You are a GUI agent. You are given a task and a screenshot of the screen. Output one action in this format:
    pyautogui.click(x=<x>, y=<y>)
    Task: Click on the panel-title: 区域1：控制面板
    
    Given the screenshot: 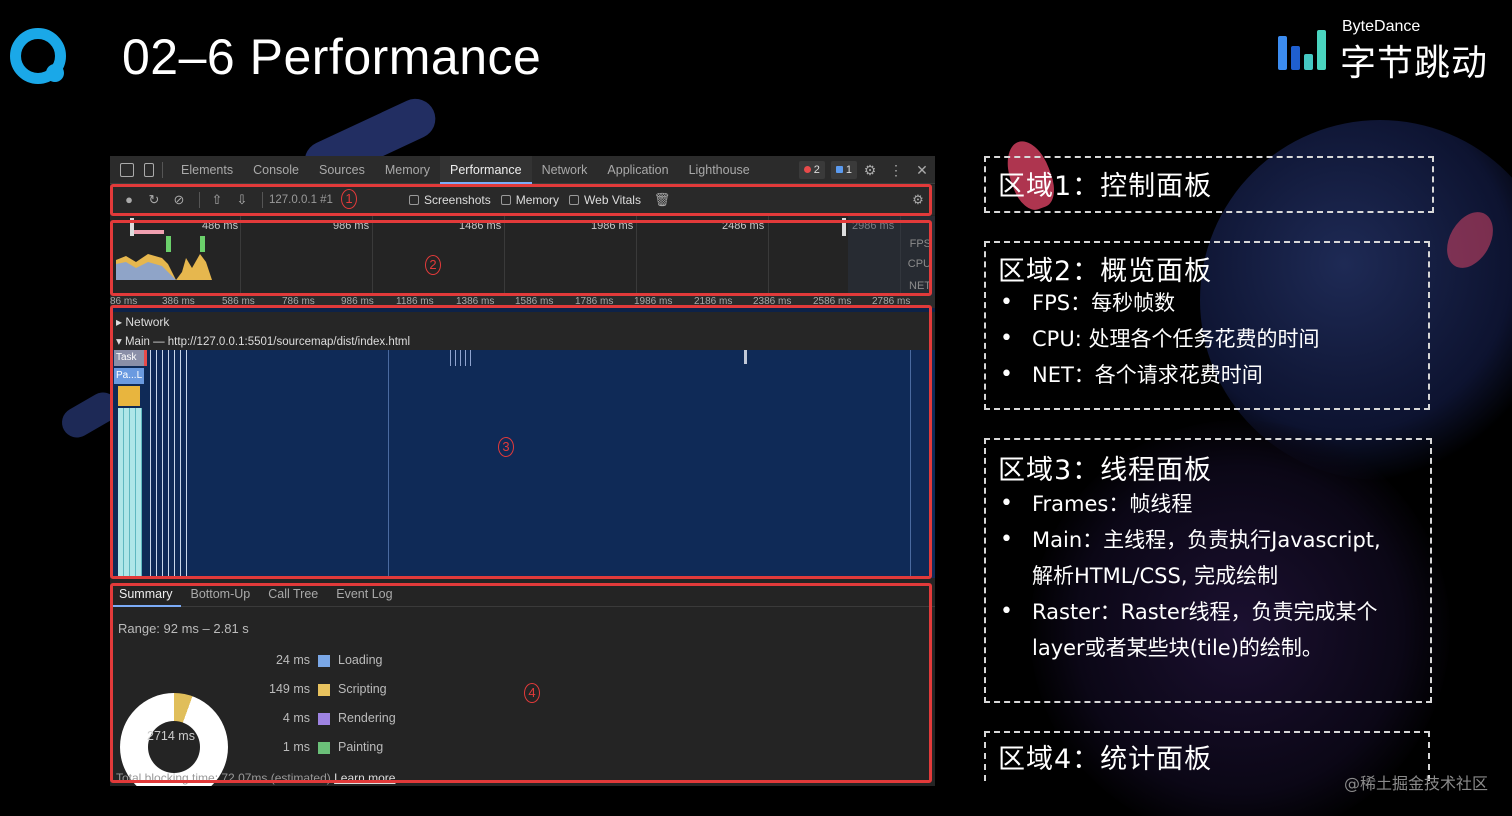 What is the action you would take?
    pyautogui.click(x=1105, y=186)
    